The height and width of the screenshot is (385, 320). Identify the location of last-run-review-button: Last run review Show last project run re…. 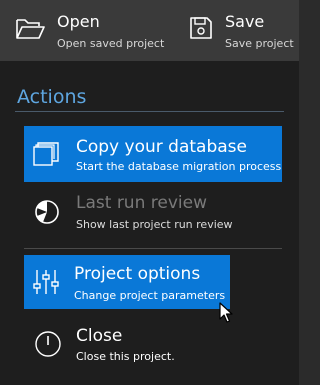
(153, 213).